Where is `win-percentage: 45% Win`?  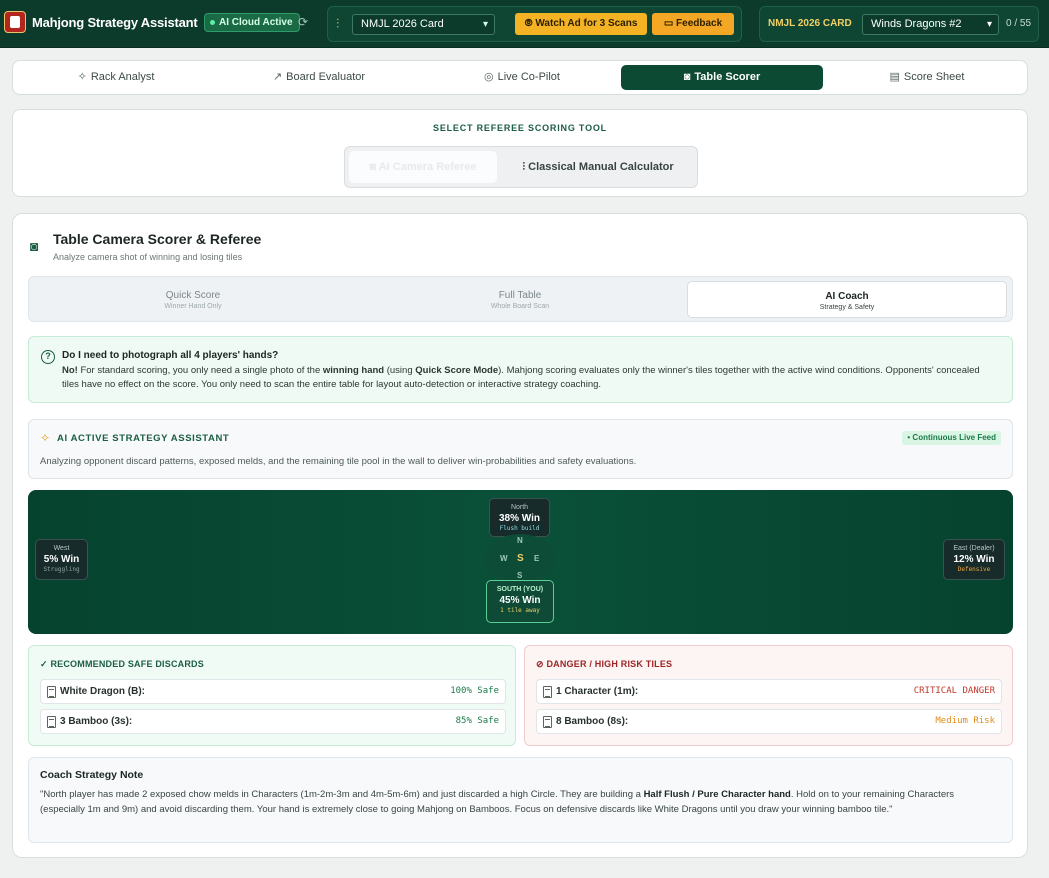 win-percentage: 45% Win is located at coordinates (520, 600).